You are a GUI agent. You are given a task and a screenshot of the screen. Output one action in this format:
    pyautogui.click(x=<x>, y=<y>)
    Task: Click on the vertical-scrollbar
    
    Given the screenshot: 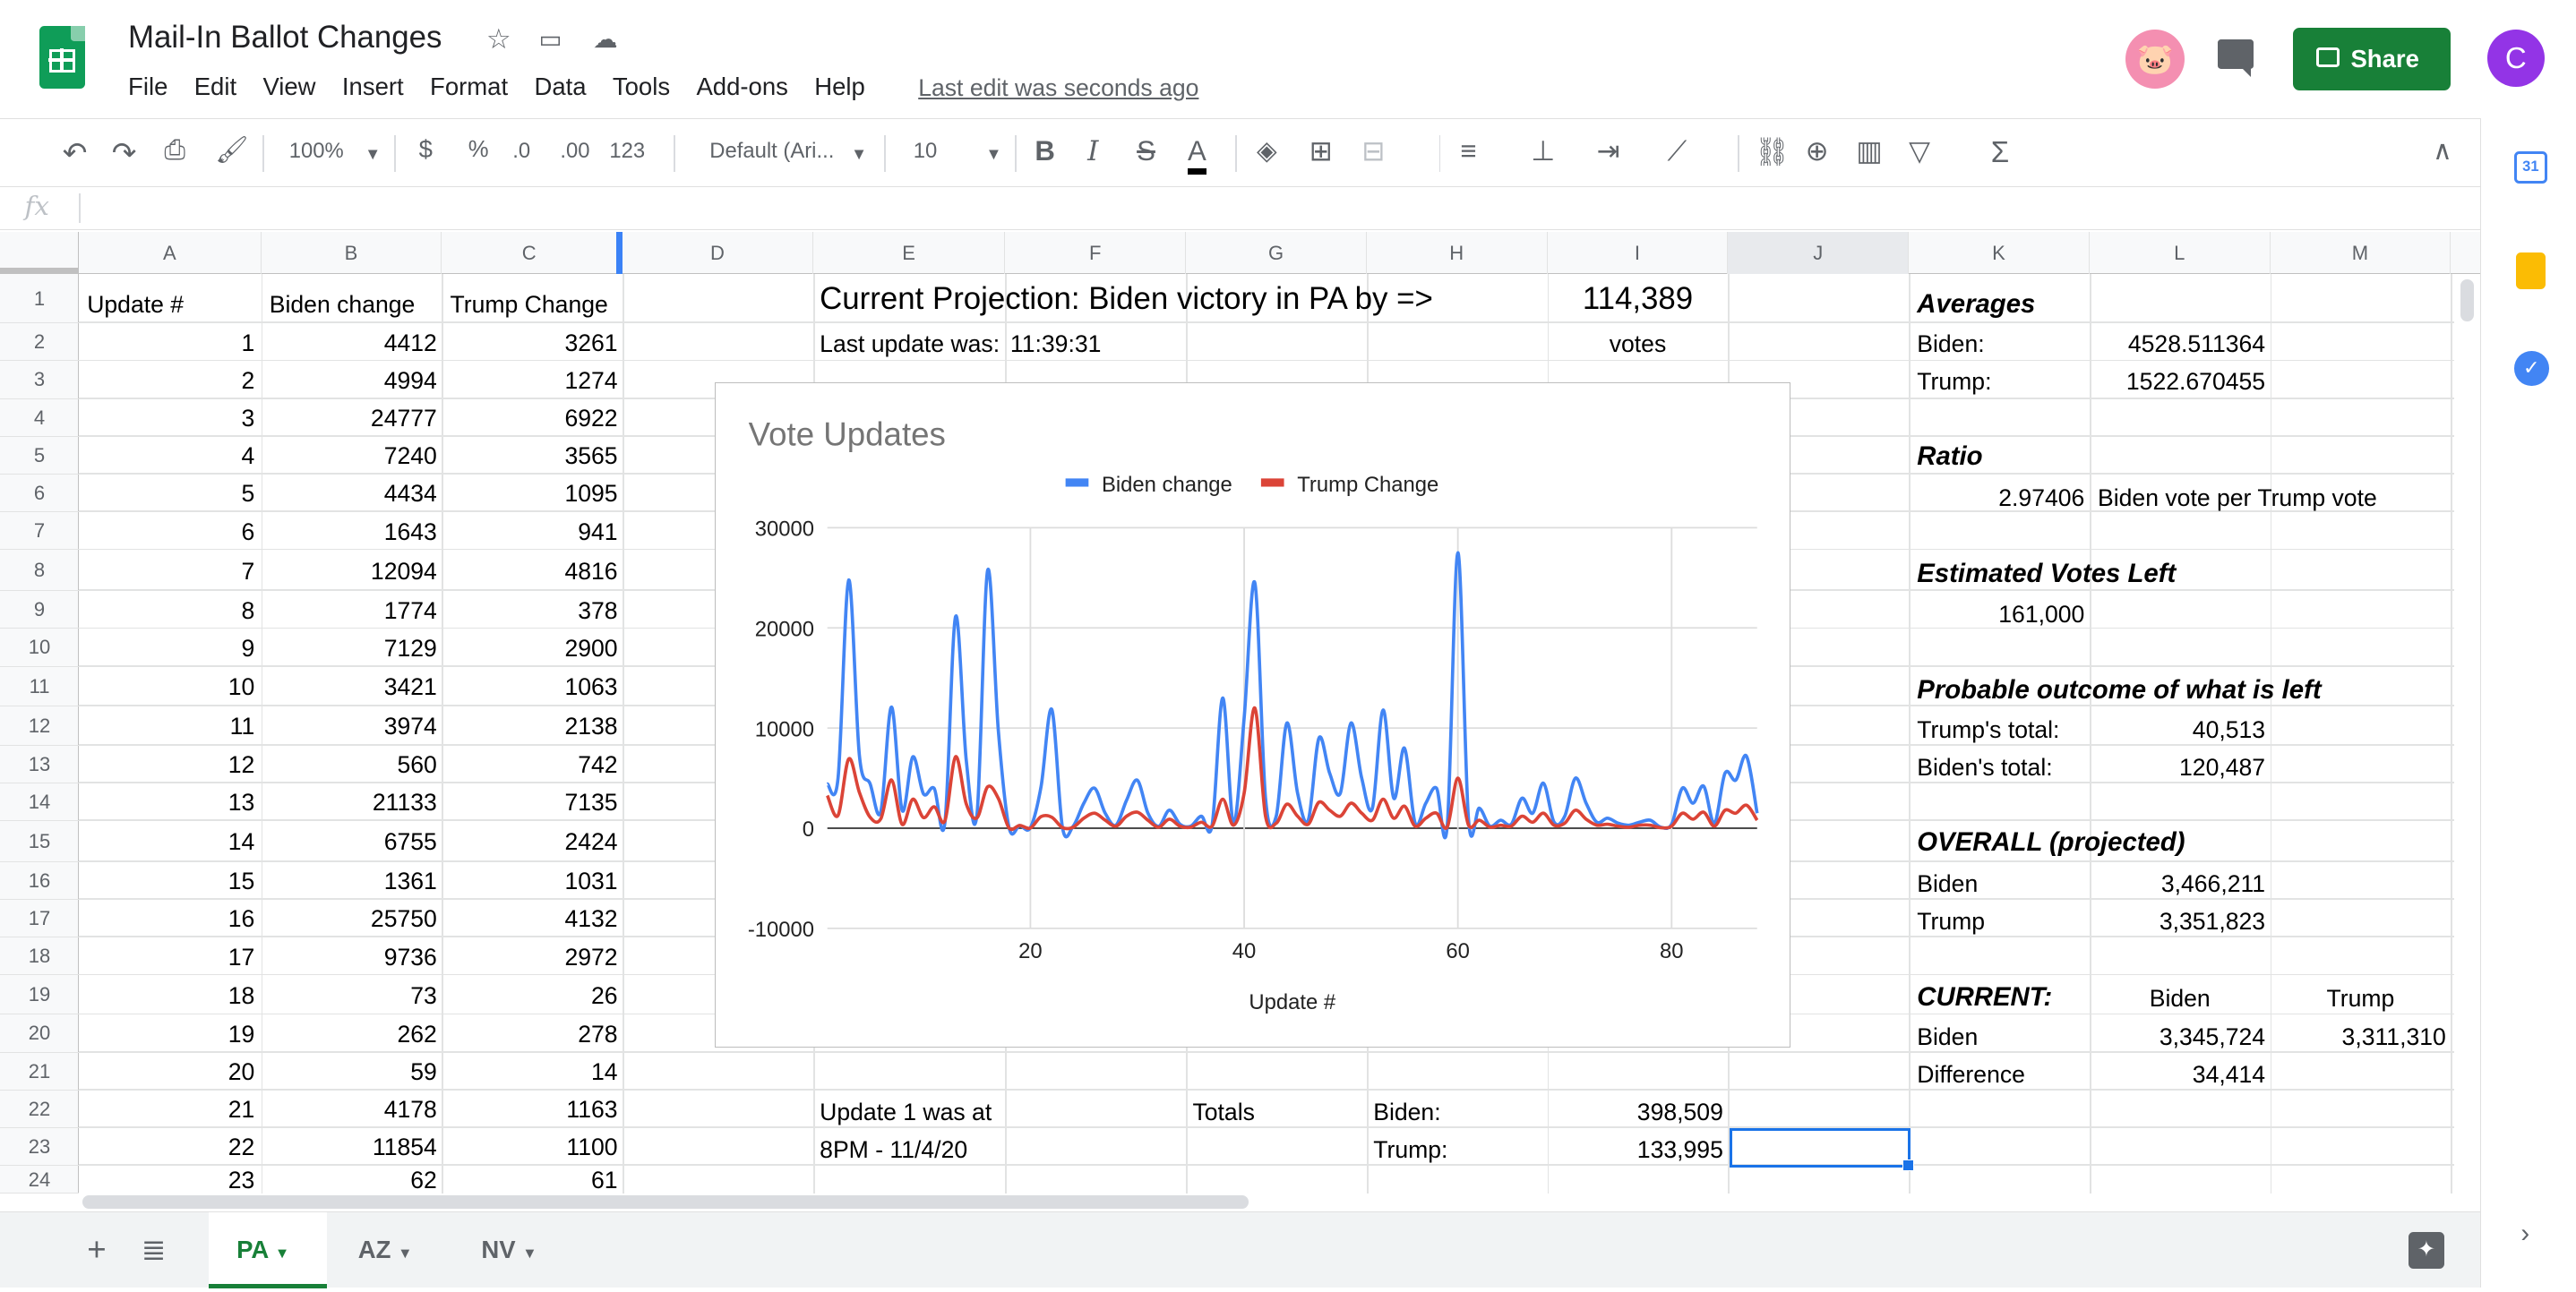 What is the action you would take?
    pyautogui.click(x=2467, y=300)
    